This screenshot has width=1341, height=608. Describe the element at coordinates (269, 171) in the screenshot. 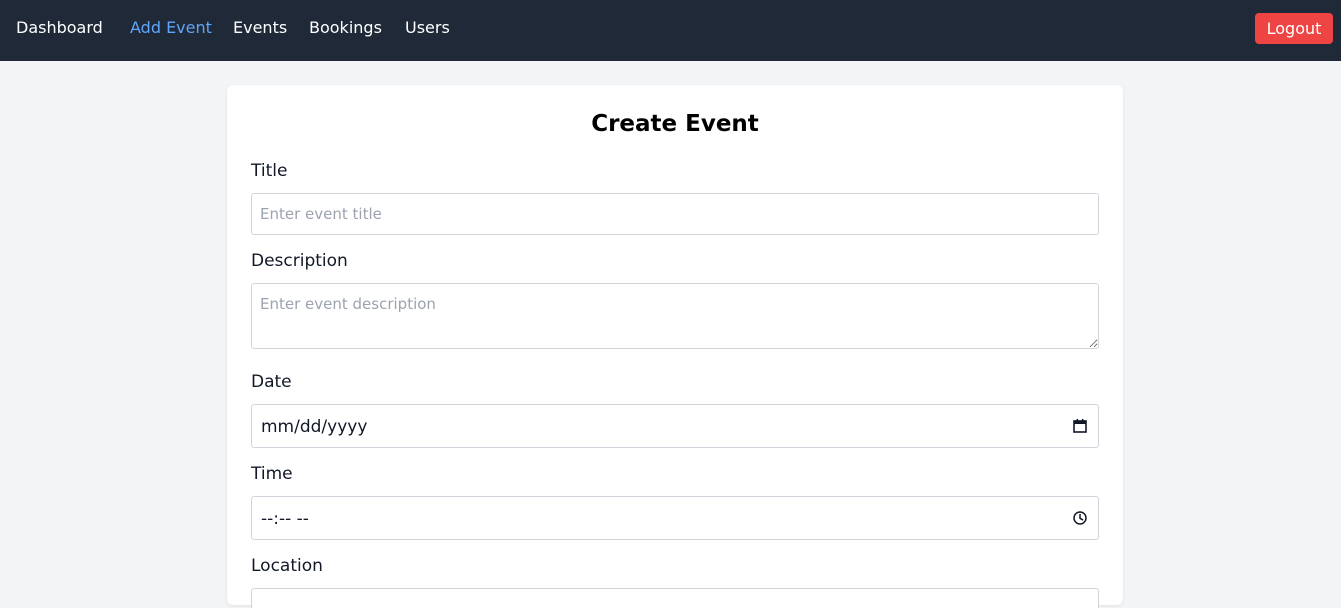

I see `title-label: Title` at that location.